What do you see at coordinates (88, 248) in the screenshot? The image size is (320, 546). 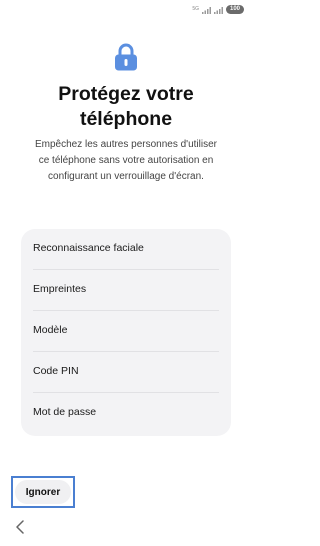 I see `option-label: Reconnaissance faciale` at bounding box center [88, 248].